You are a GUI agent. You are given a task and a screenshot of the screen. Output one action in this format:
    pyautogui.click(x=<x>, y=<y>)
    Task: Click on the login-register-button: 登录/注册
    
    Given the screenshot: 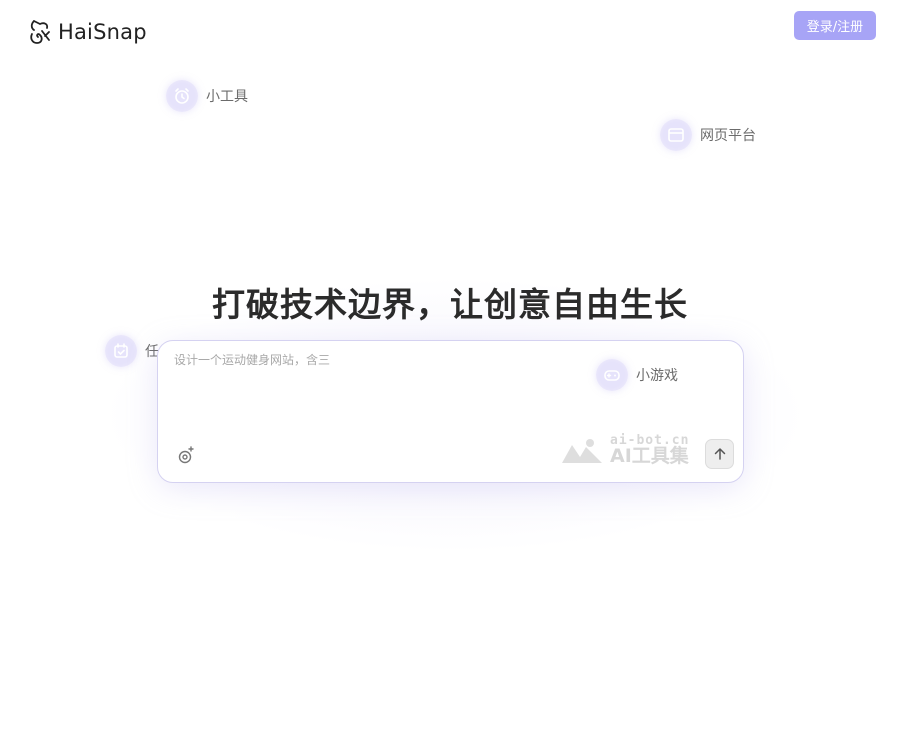 What is the action you would take?
    pyautogui.click(x=835, y=25)
    